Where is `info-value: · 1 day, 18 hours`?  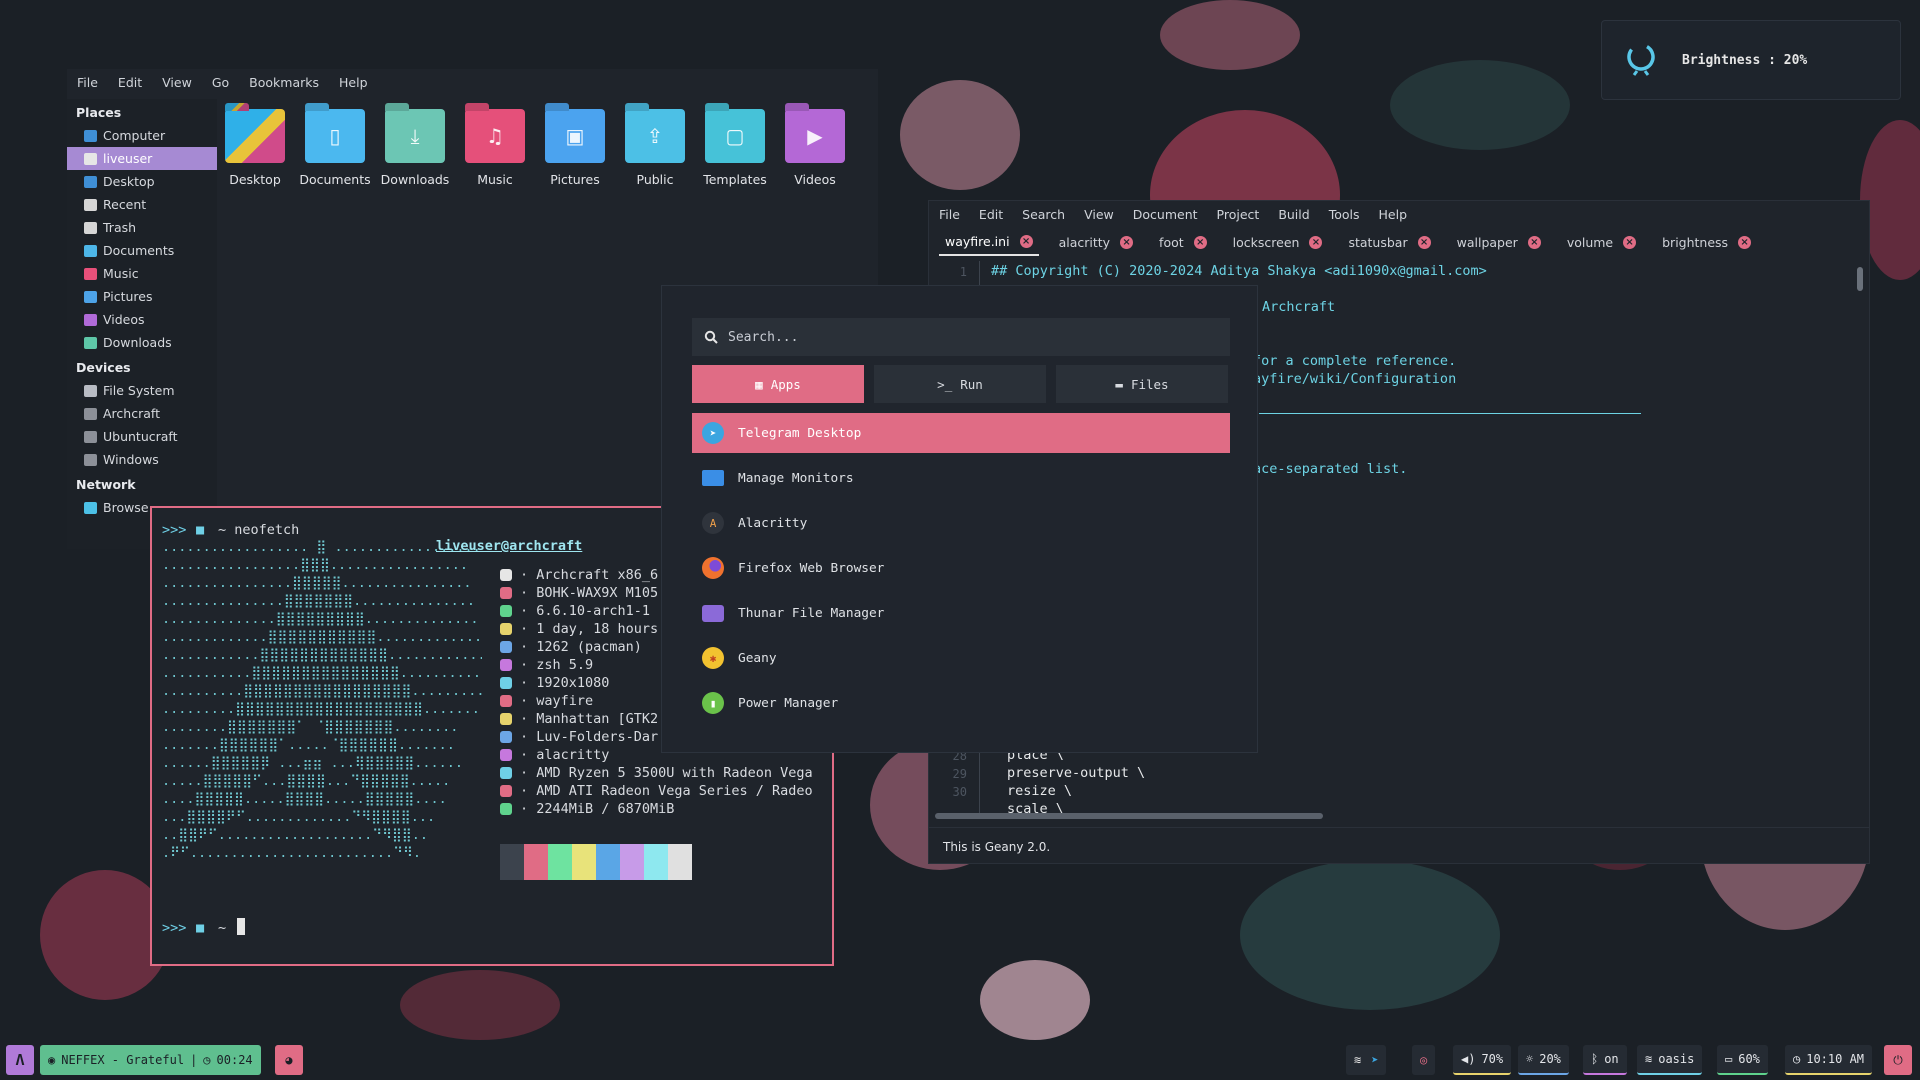 info-value: · 1 day, 18 hours is located at coordinates (589, 629).